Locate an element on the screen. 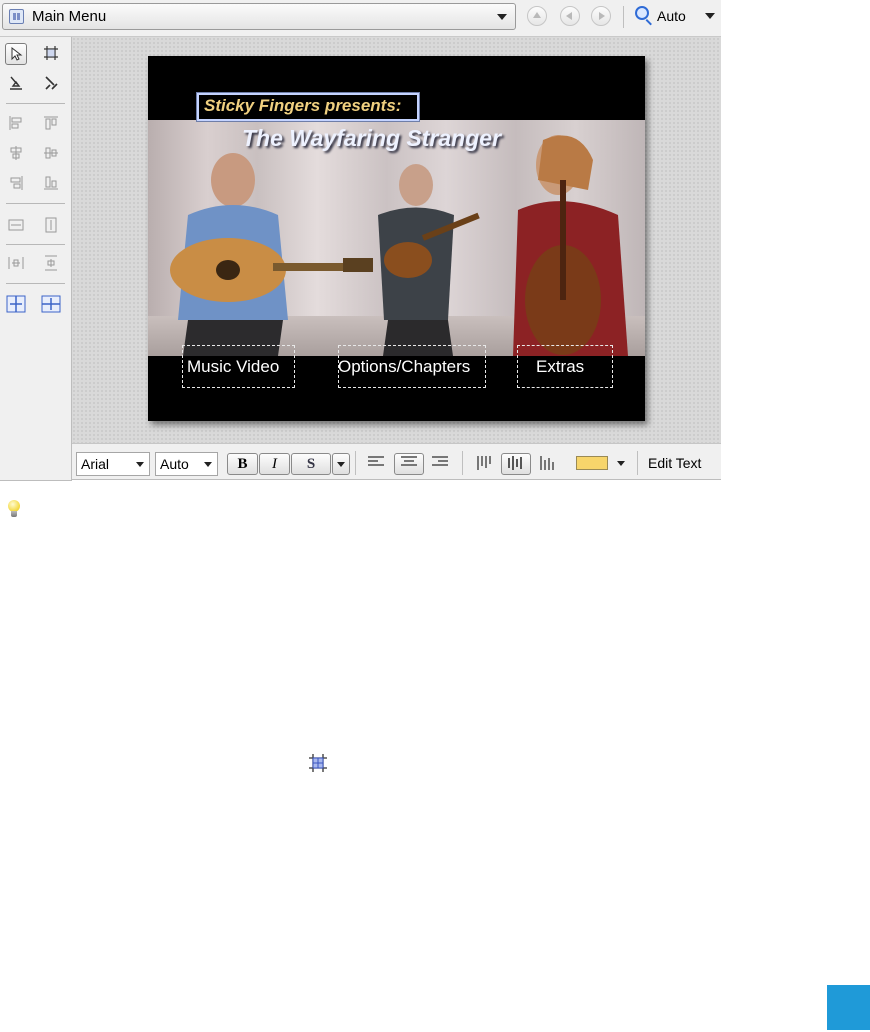  pen-link-icon is located at coordinates (16, 83).